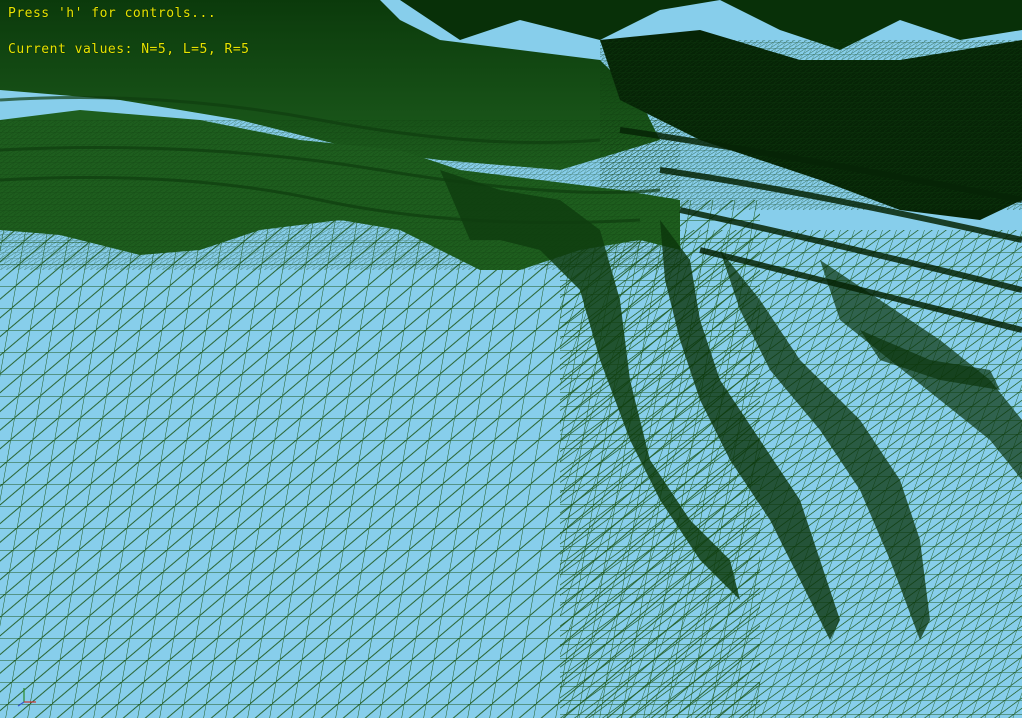 This screenshot has height=718, width=1022. I want to click on current-values-text: Current values: N=5, L=5, R=5, so click(129, 49).